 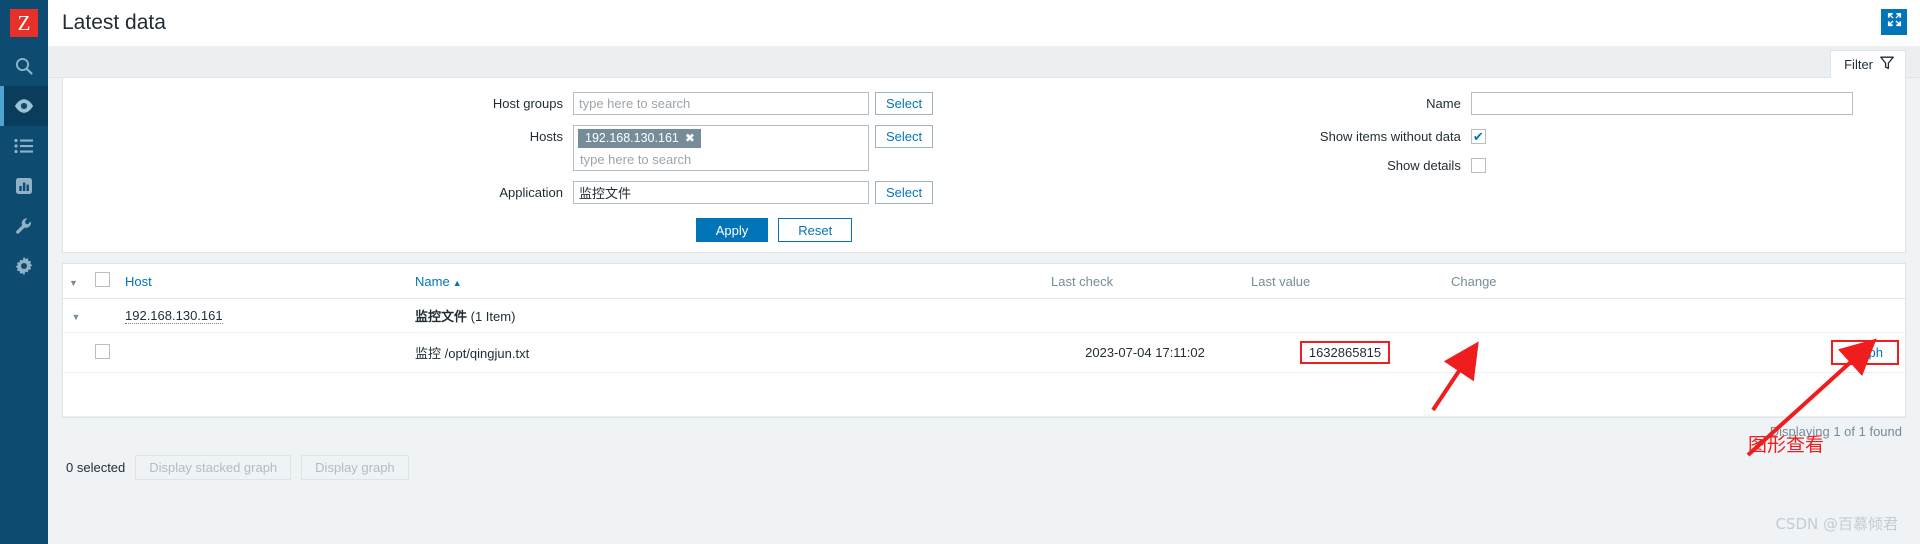 What do you see at coordinates (1478, 136) in the screenshot?
I see `show-items-without-data-checkbox: ✔` at bounding box center [1478, 136].